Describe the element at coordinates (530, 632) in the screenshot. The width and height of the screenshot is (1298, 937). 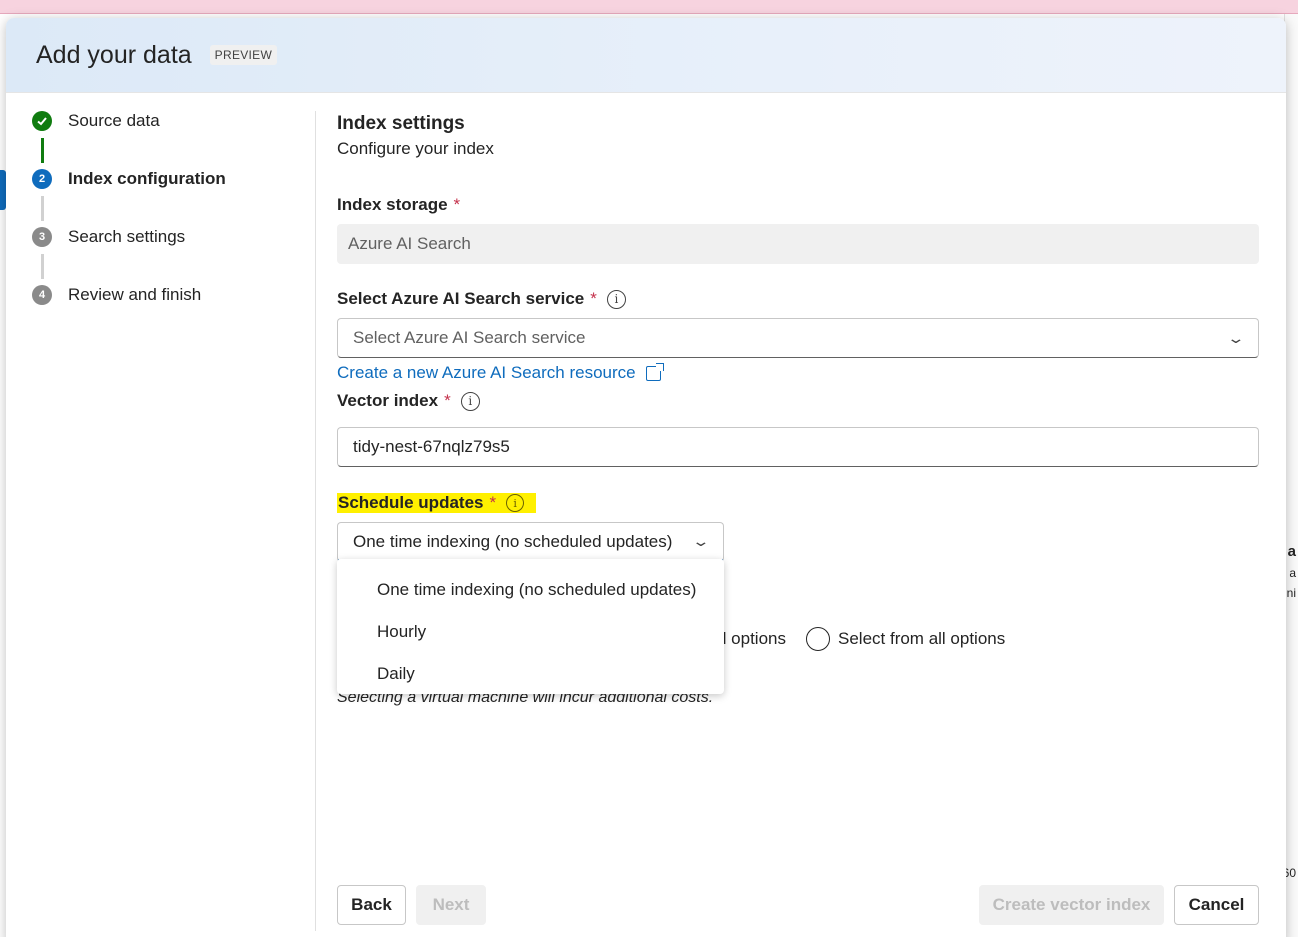
I see `dropdown-option-hourly: Hourly` at that location.